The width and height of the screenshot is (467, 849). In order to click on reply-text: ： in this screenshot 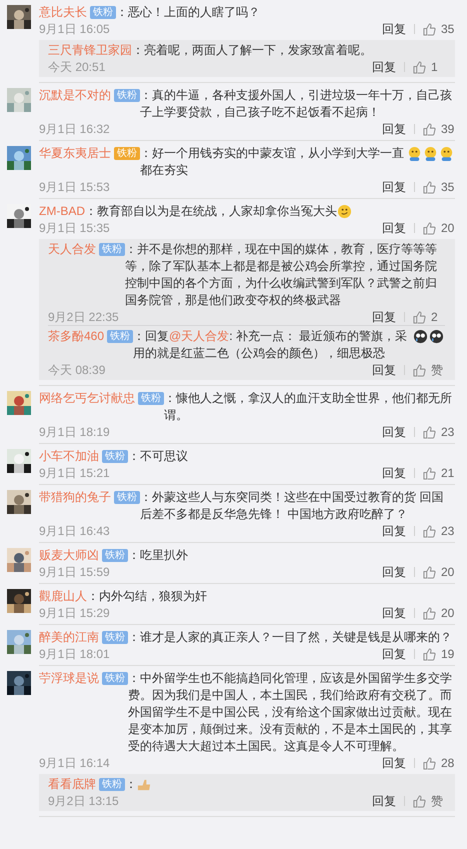, I will do `click(131, 784)`.